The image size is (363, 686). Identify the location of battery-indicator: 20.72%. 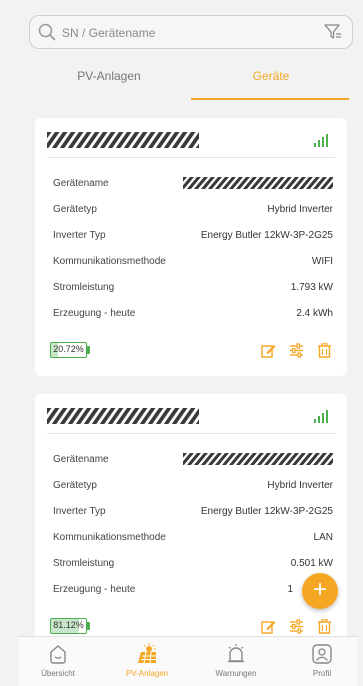
(68, 350).